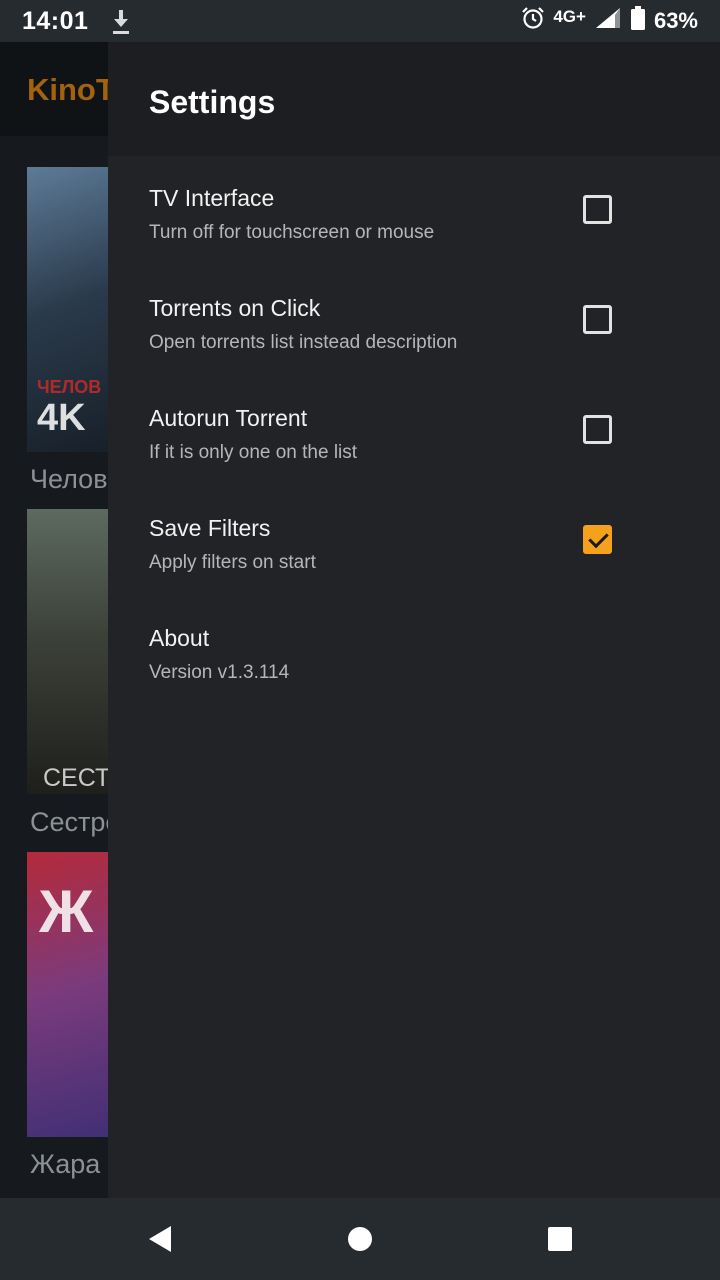  I want to click on setting-save-filters: Save Filters Apply filters on start, so click(414, 557).